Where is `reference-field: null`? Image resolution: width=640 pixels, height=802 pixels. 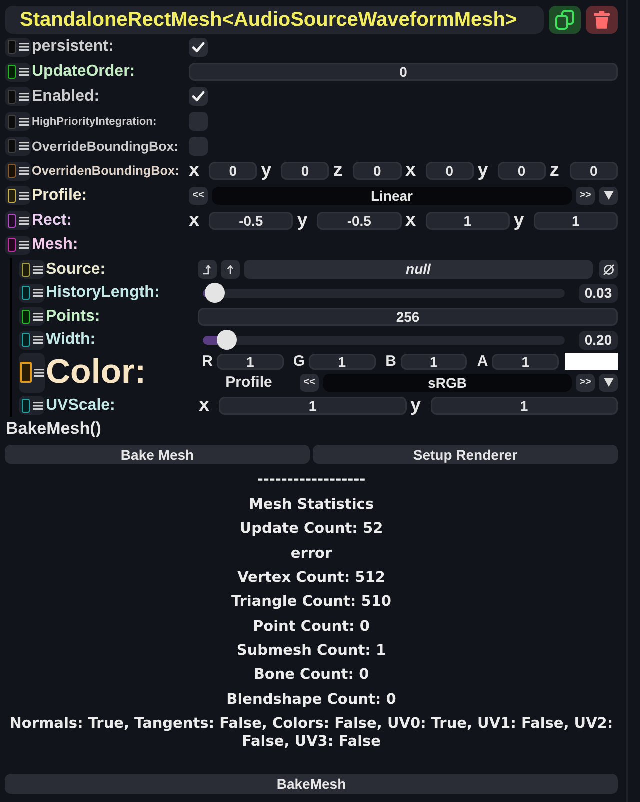
reference-field: null is located at coordinates (418, 269).